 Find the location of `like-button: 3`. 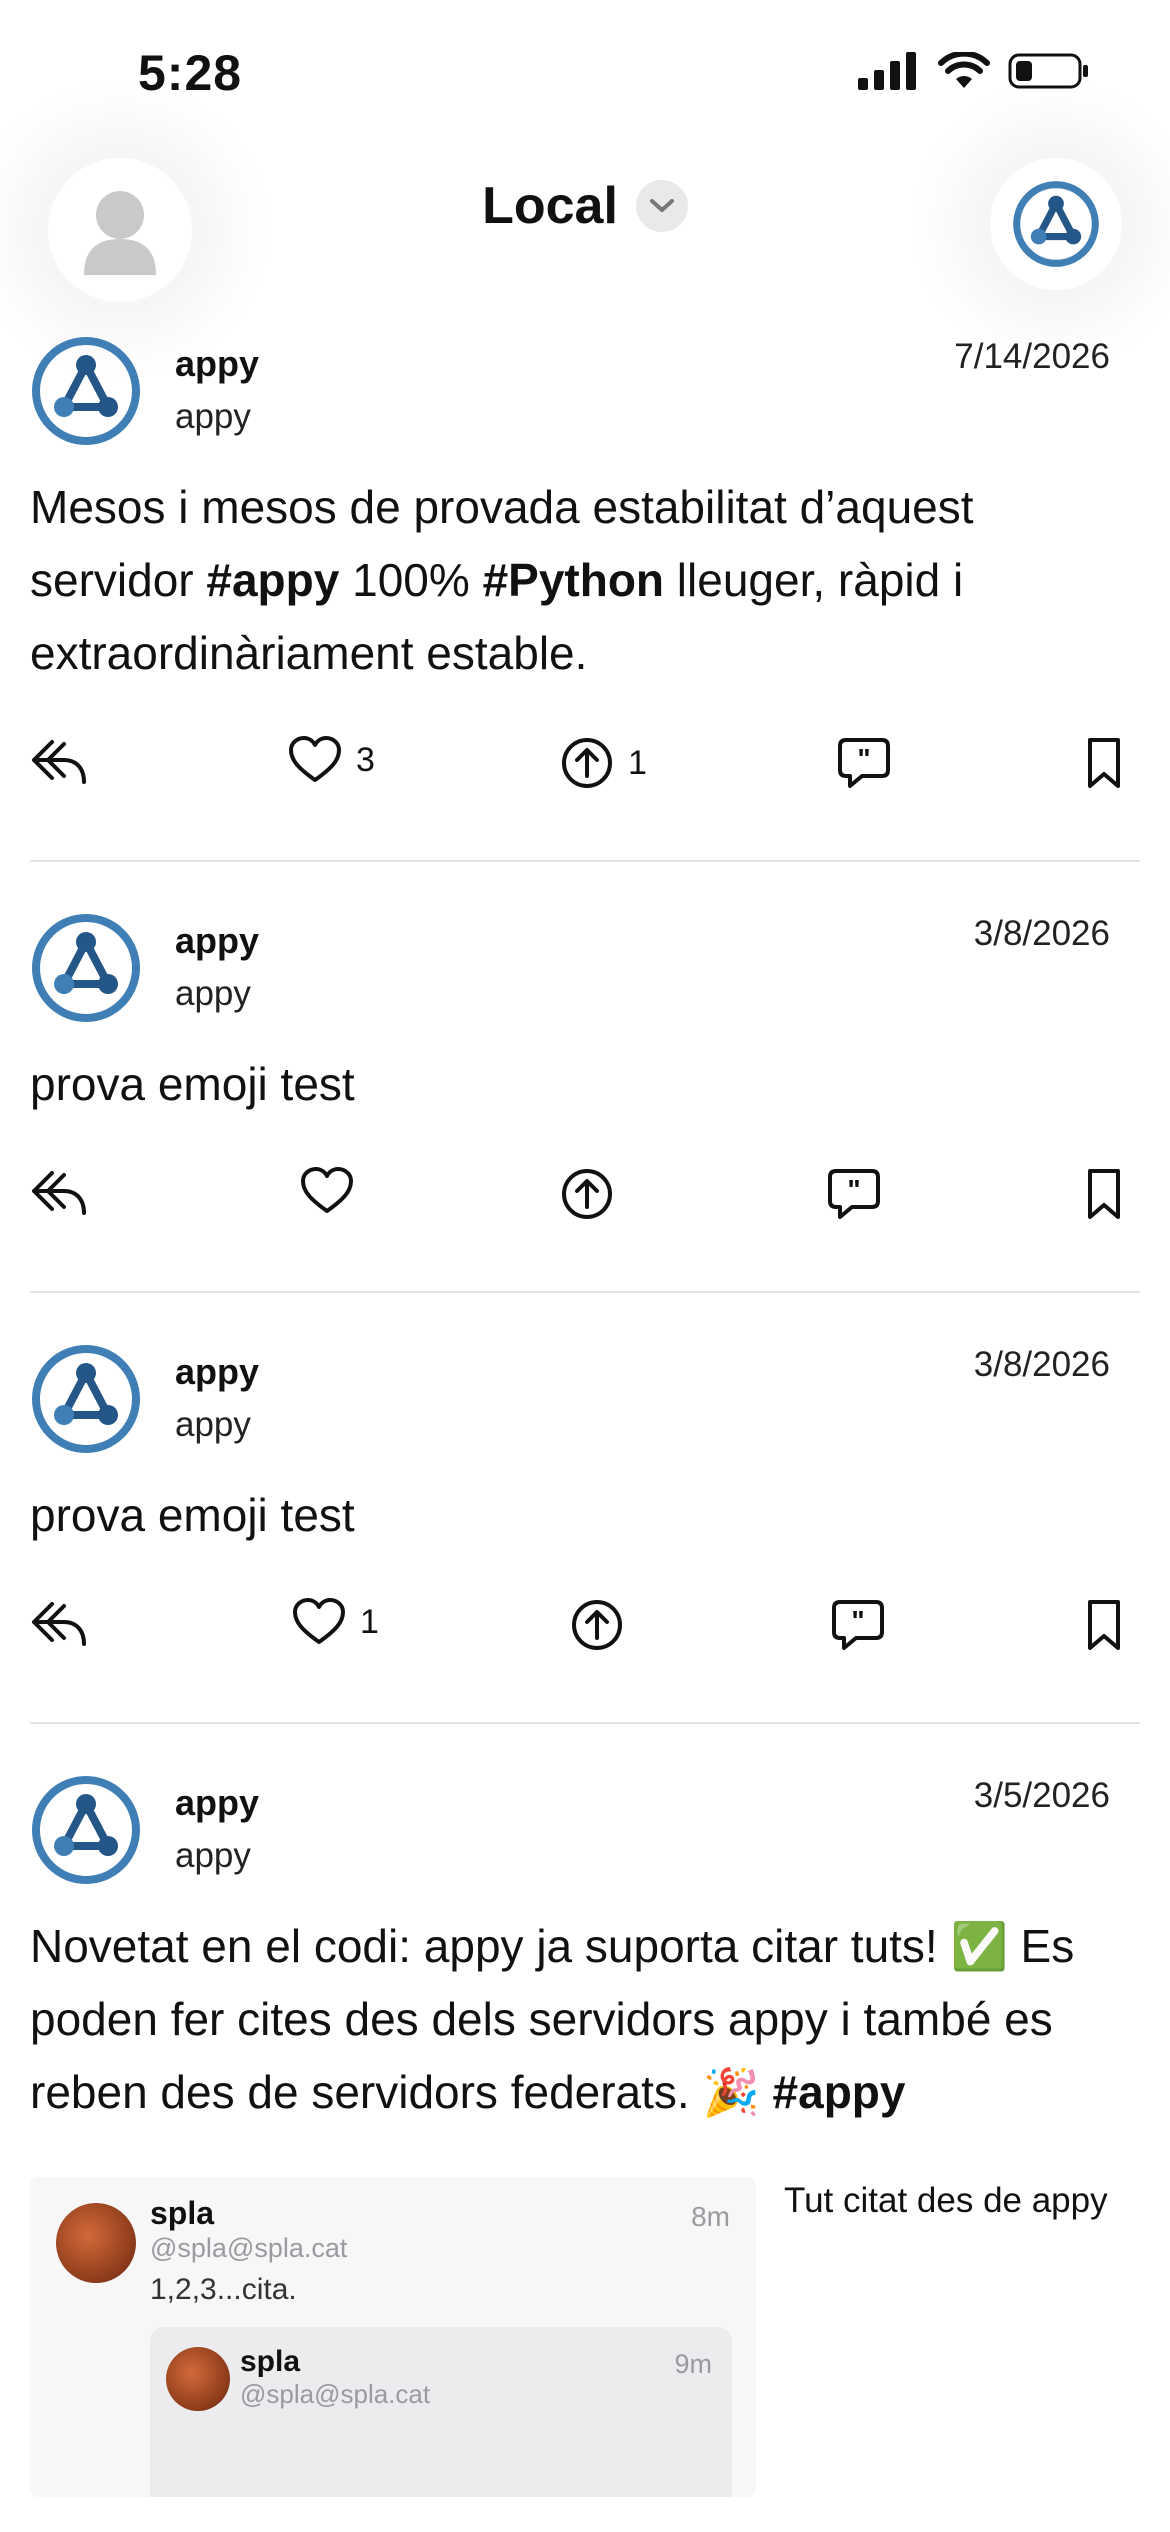

like-button: 3 is located at coordinates (331, 760).